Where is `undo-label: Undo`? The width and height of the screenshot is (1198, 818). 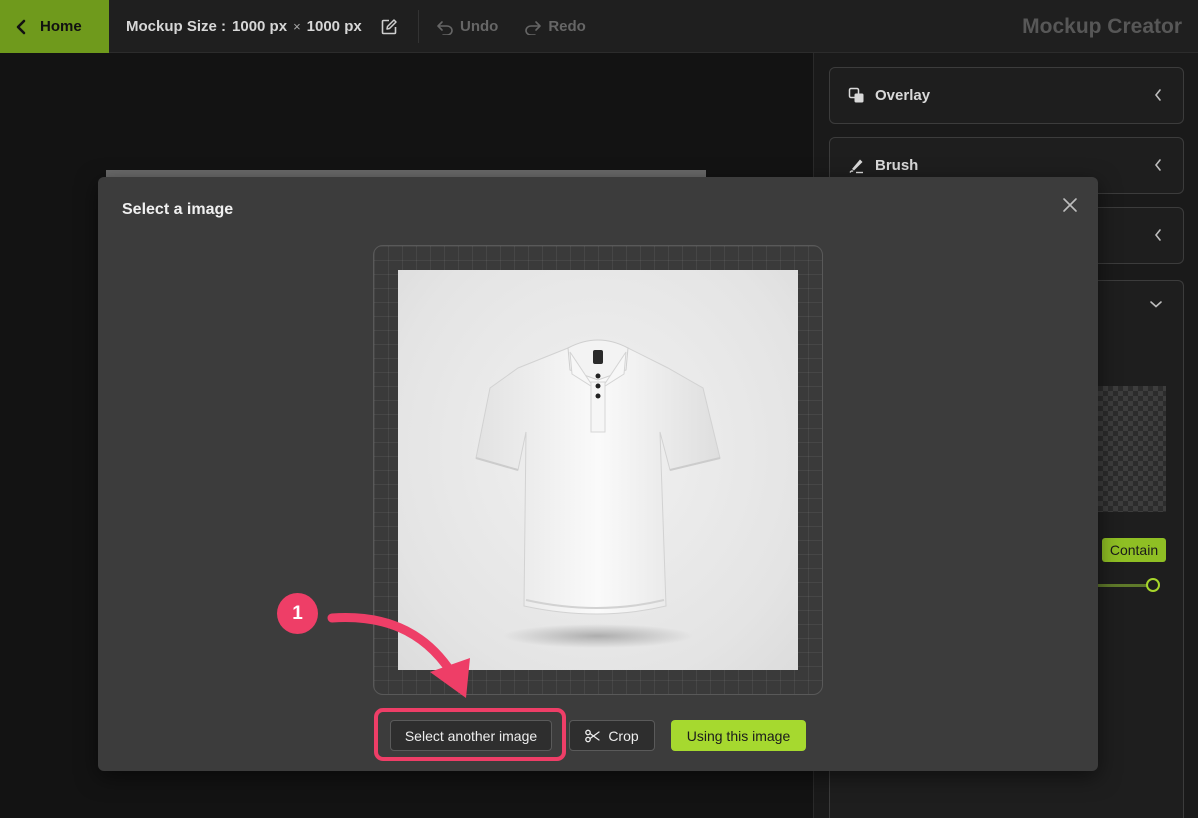
undo-label: Undo is located at coordinates (479, 26).